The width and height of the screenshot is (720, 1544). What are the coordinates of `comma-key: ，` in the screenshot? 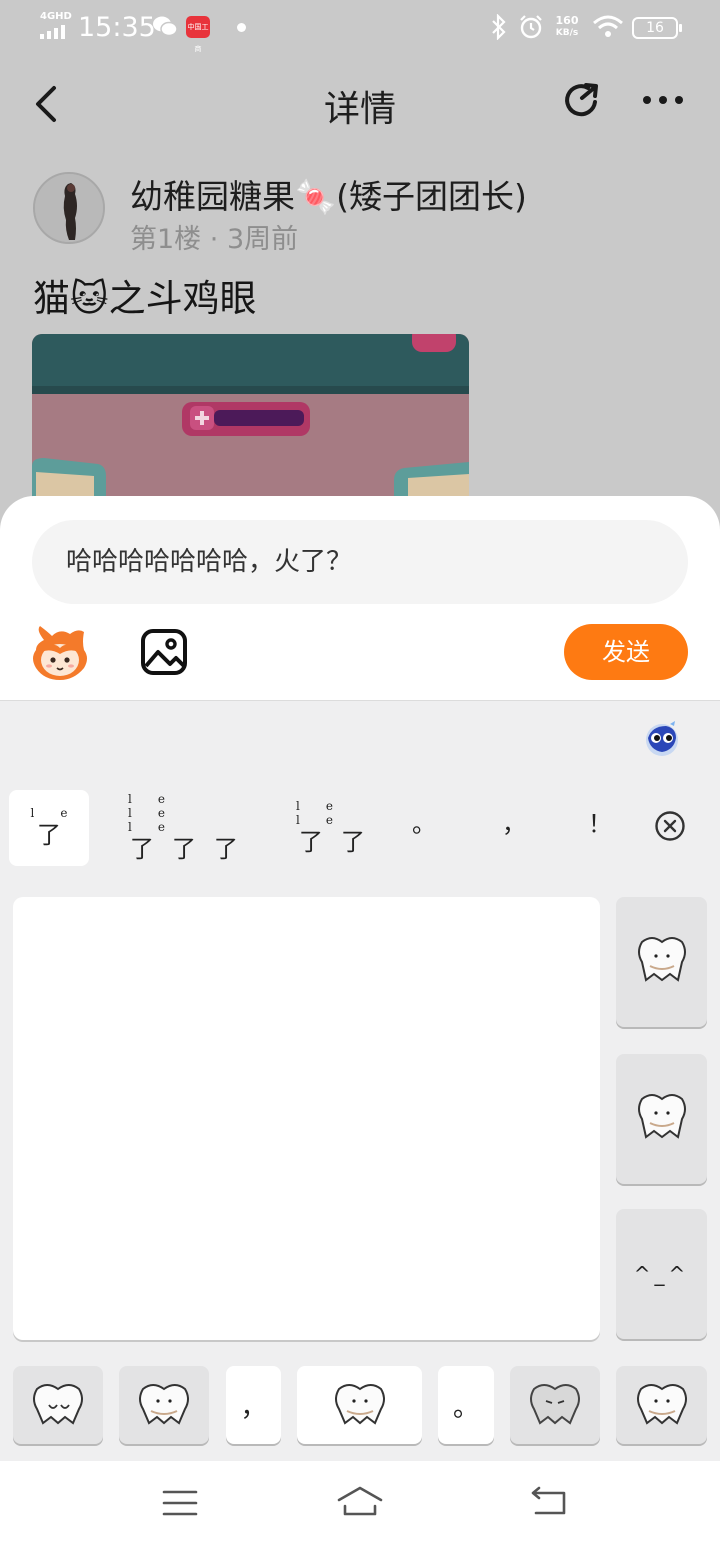 It's located at (253, 1405).